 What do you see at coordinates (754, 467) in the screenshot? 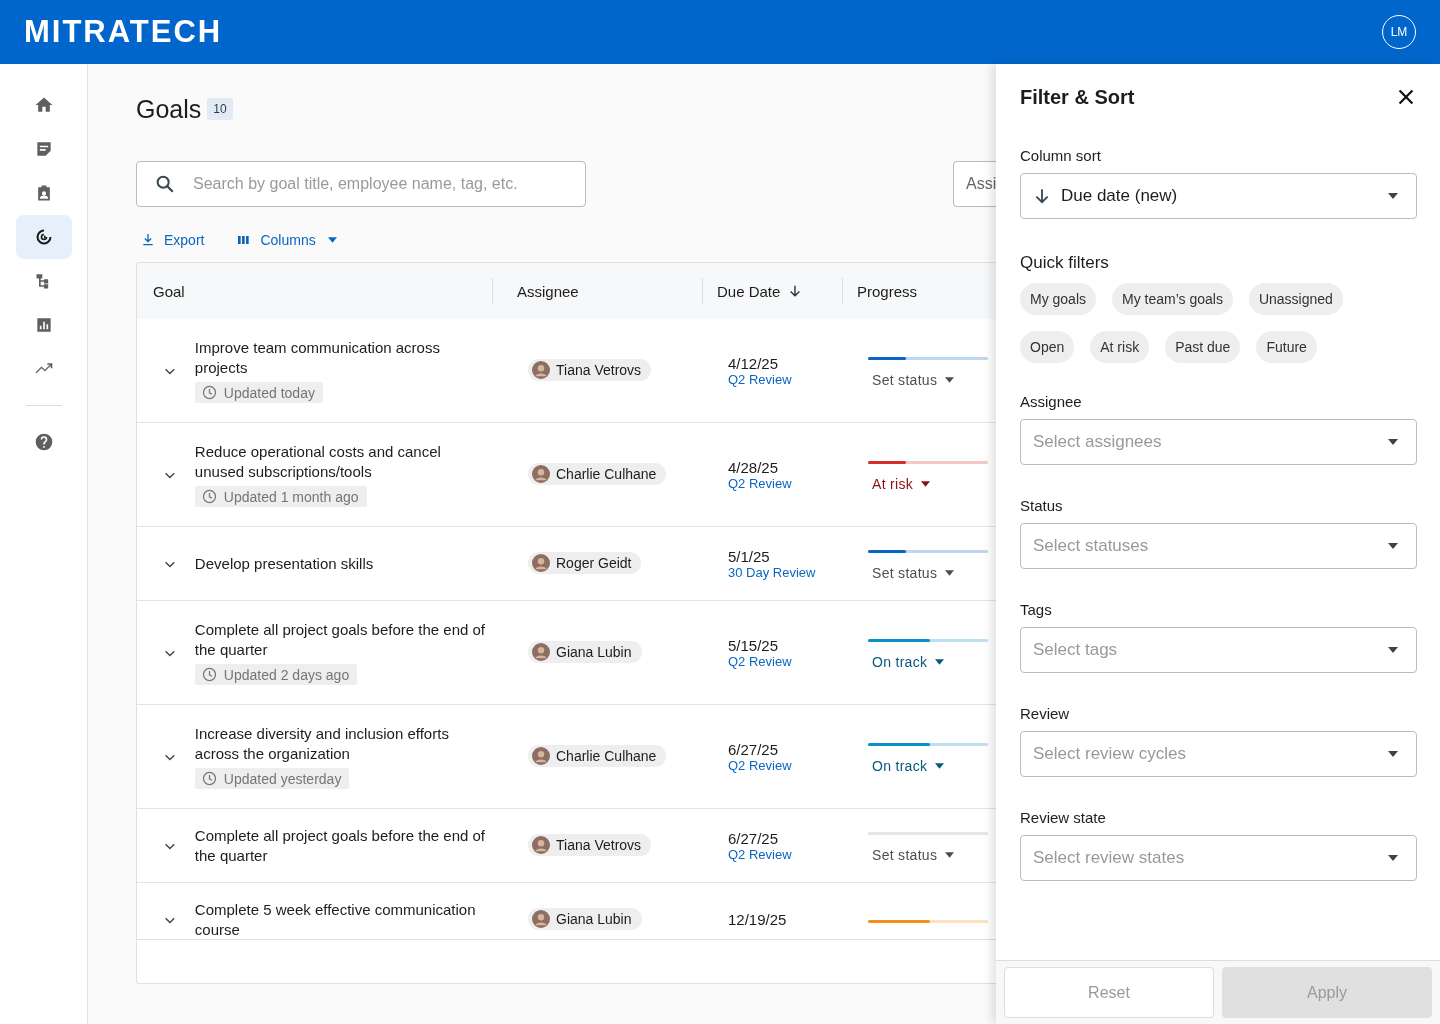
I see `due-date: 4/28/25` at bounding box center [754, 467].